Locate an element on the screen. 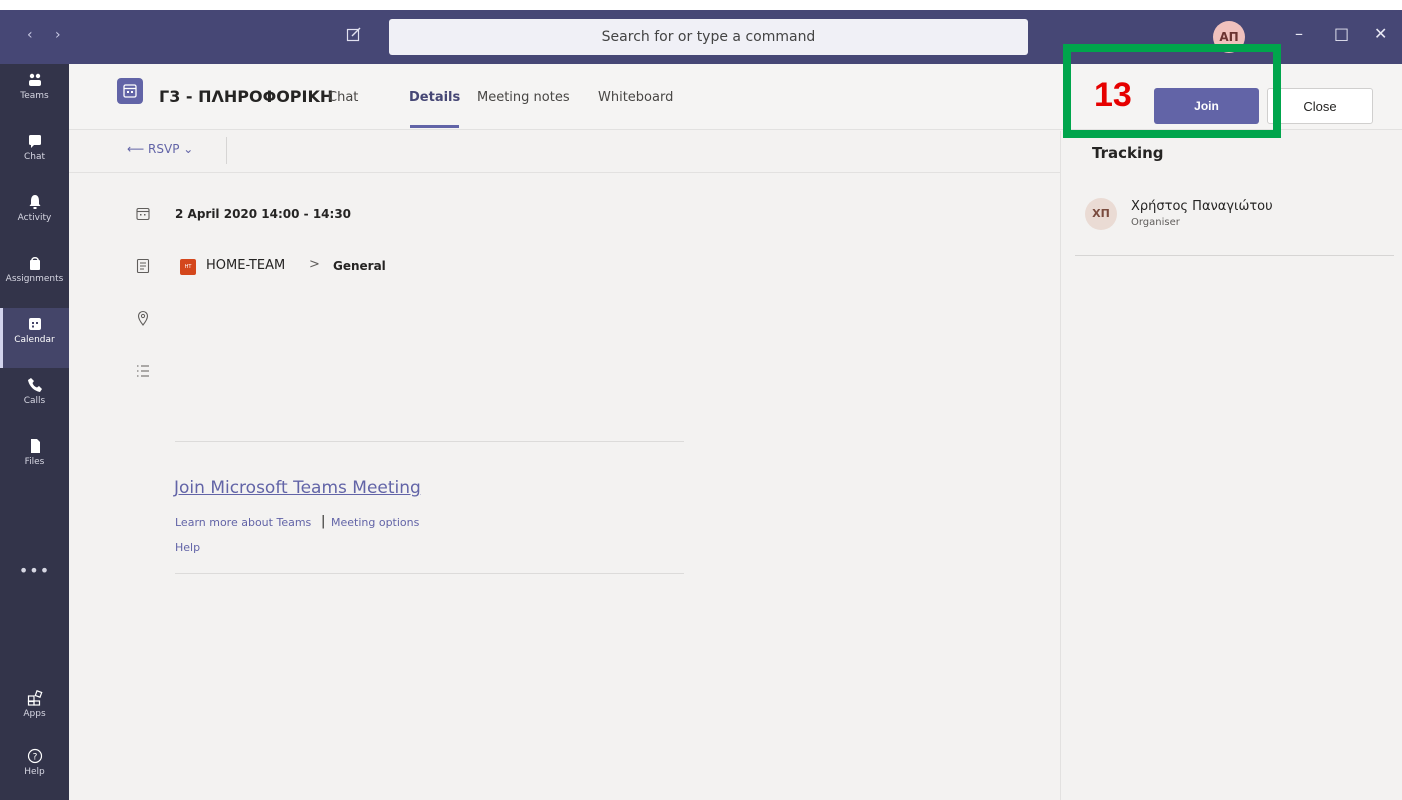 This screenshot has height=800, width=1402. channel-detail-svg is located at coordinates (143, 266).